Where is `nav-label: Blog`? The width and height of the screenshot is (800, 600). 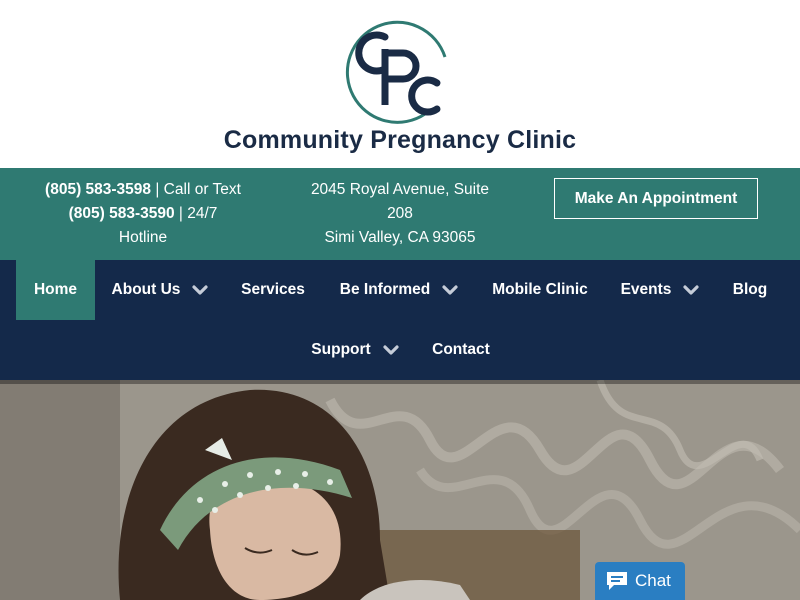 nav-label: Blog is located at coordinates (750, 289).